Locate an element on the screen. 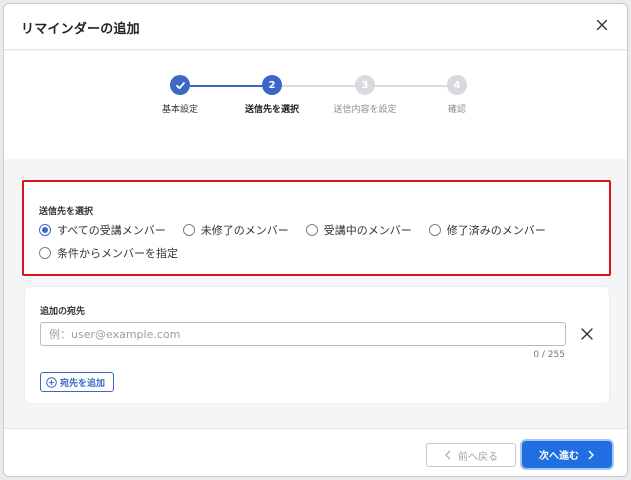 The width and height of the screenshot is (631, 480). section-title: 送信先を選択 is located at coordinates (66, 212).